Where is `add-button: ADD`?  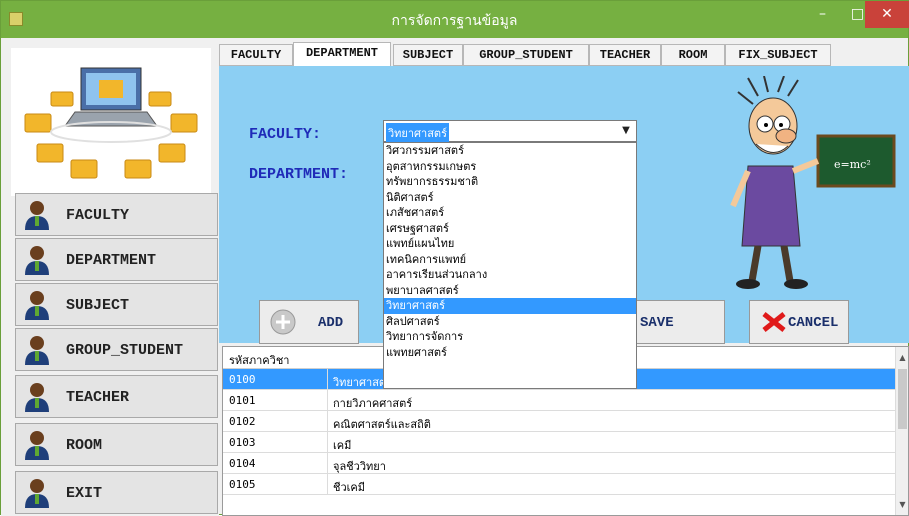 add-button: ADD is located at coordinates (309, 322).